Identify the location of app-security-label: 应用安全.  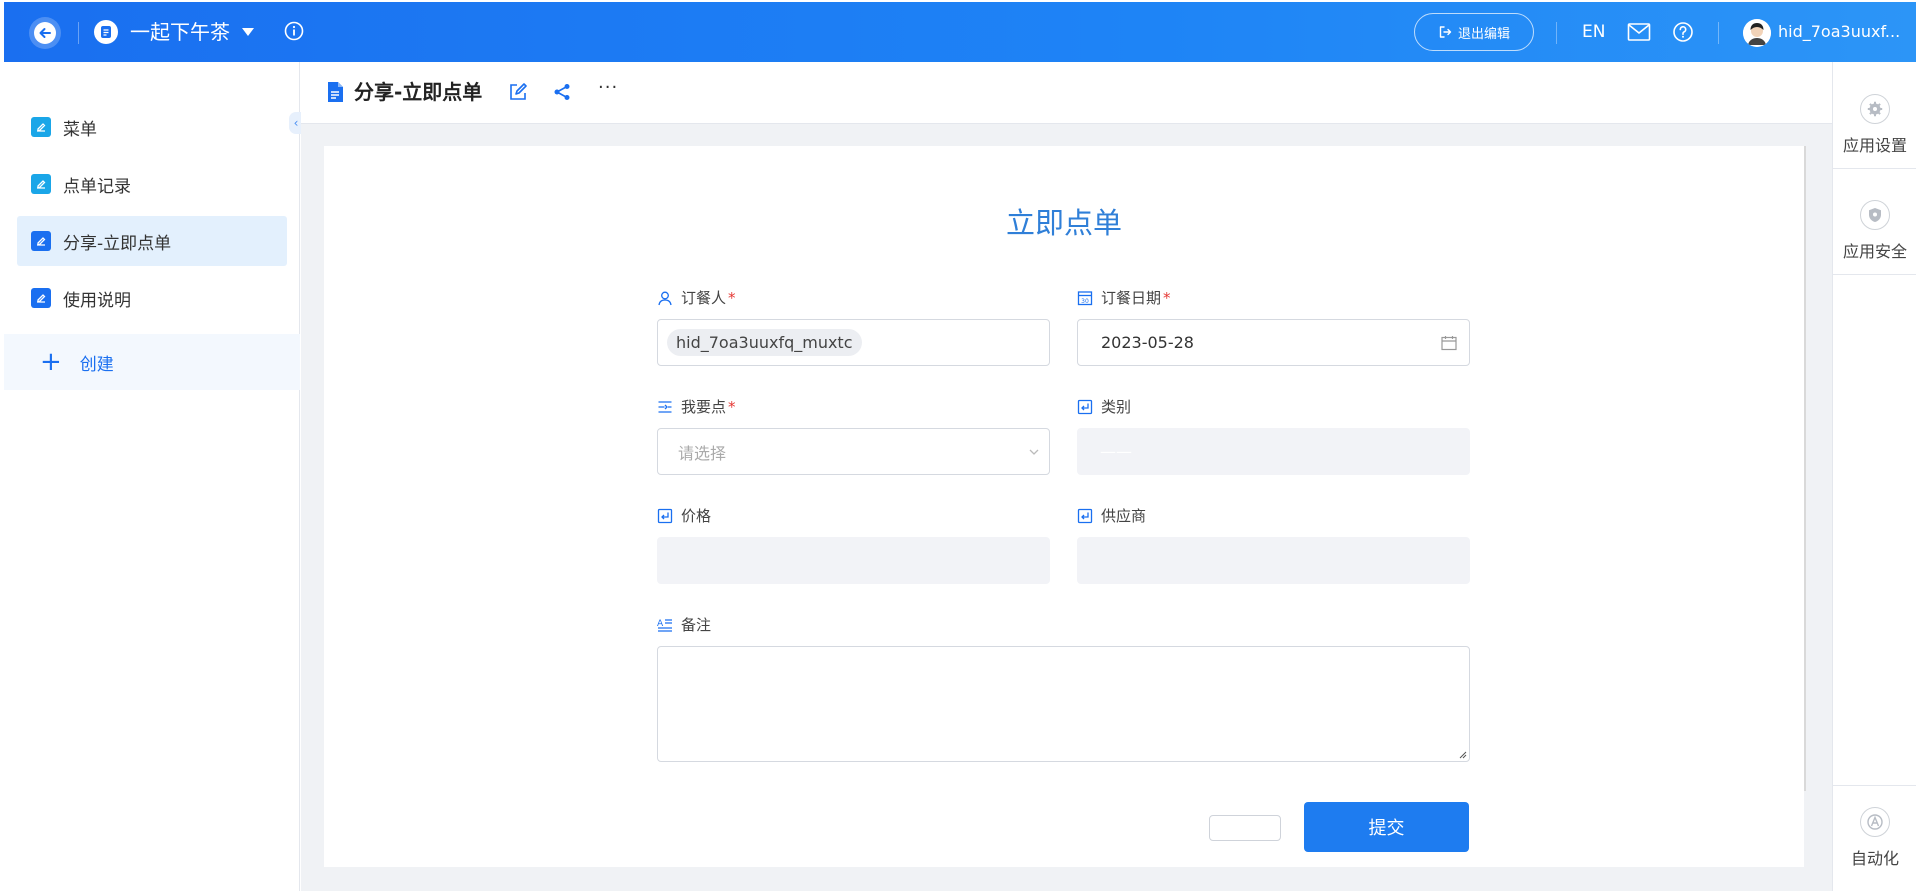
(1874, 251).